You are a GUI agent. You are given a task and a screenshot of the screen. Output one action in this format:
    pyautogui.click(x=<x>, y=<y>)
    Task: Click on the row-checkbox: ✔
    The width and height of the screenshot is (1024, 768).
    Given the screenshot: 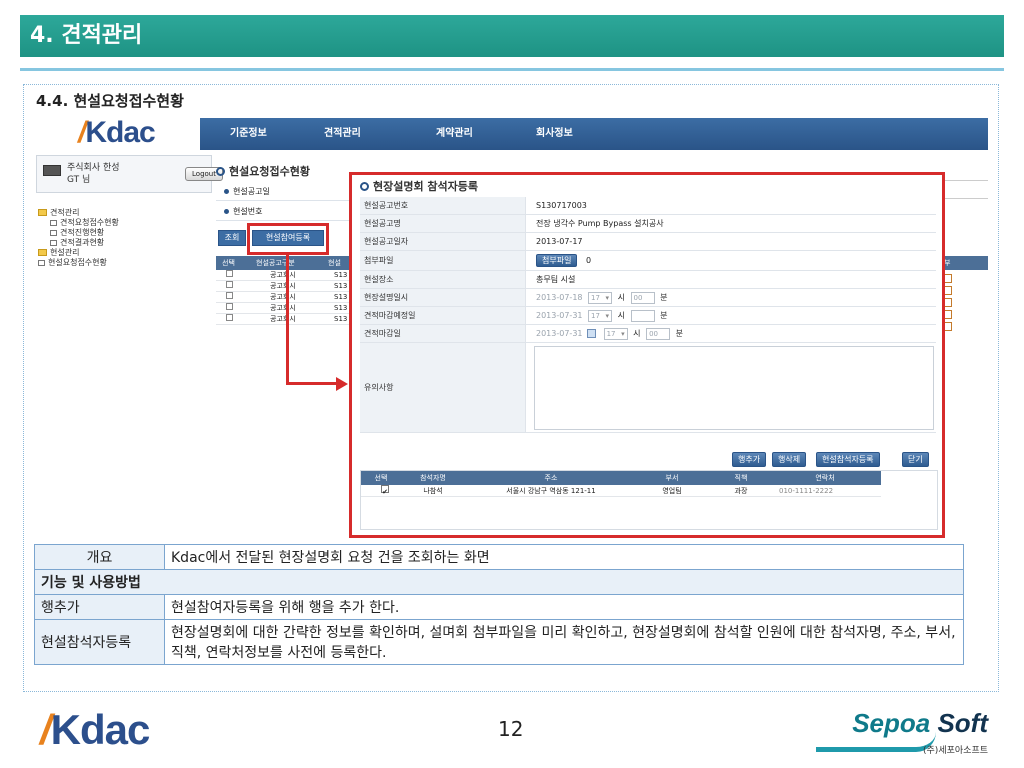 What is the action you would take?
    pyautogui.click(x=385, y=490)
    